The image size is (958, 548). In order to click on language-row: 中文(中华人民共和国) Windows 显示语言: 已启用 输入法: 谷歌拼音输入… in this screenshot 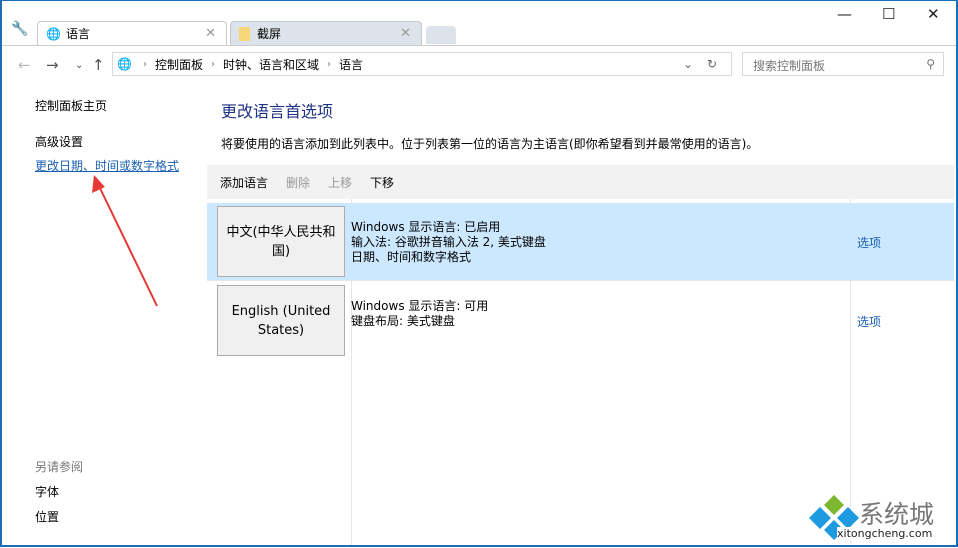, I will do `click(580, 242)`.